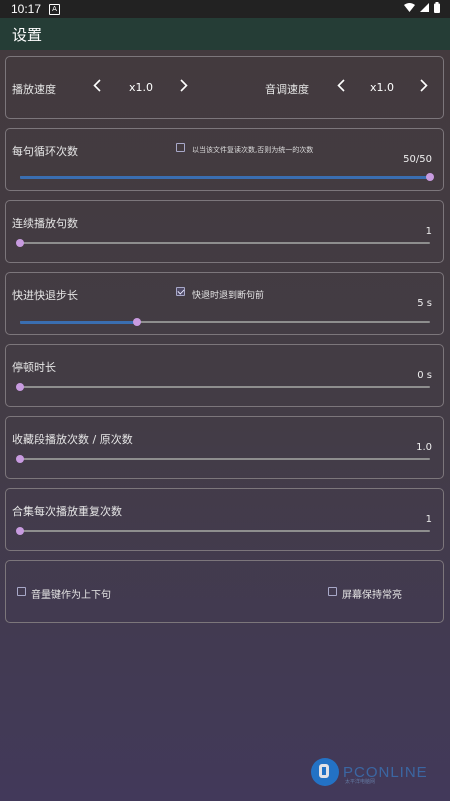  I want to click on seek-step-label: 快进快退步长, so click(45, 295).